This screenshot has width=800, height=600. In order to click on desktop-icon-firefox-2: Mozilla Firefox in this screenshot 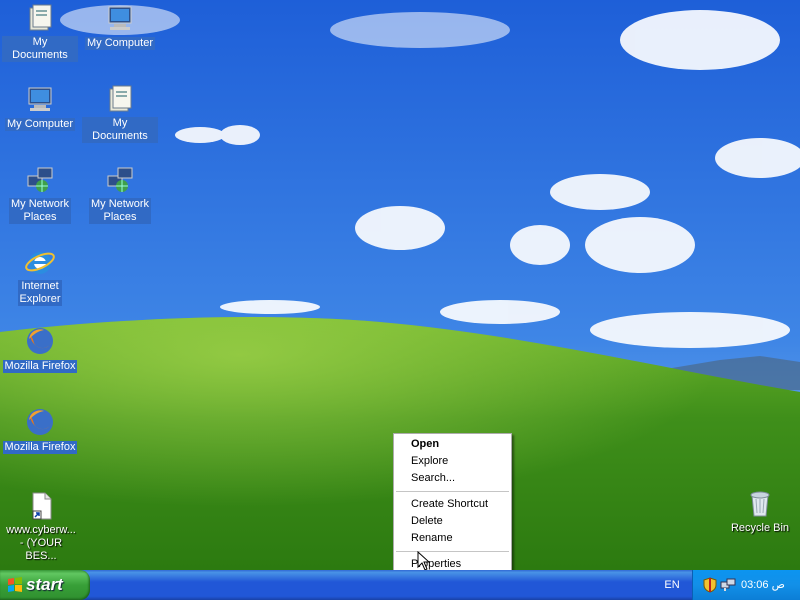, I will do `click(40, 430)`.